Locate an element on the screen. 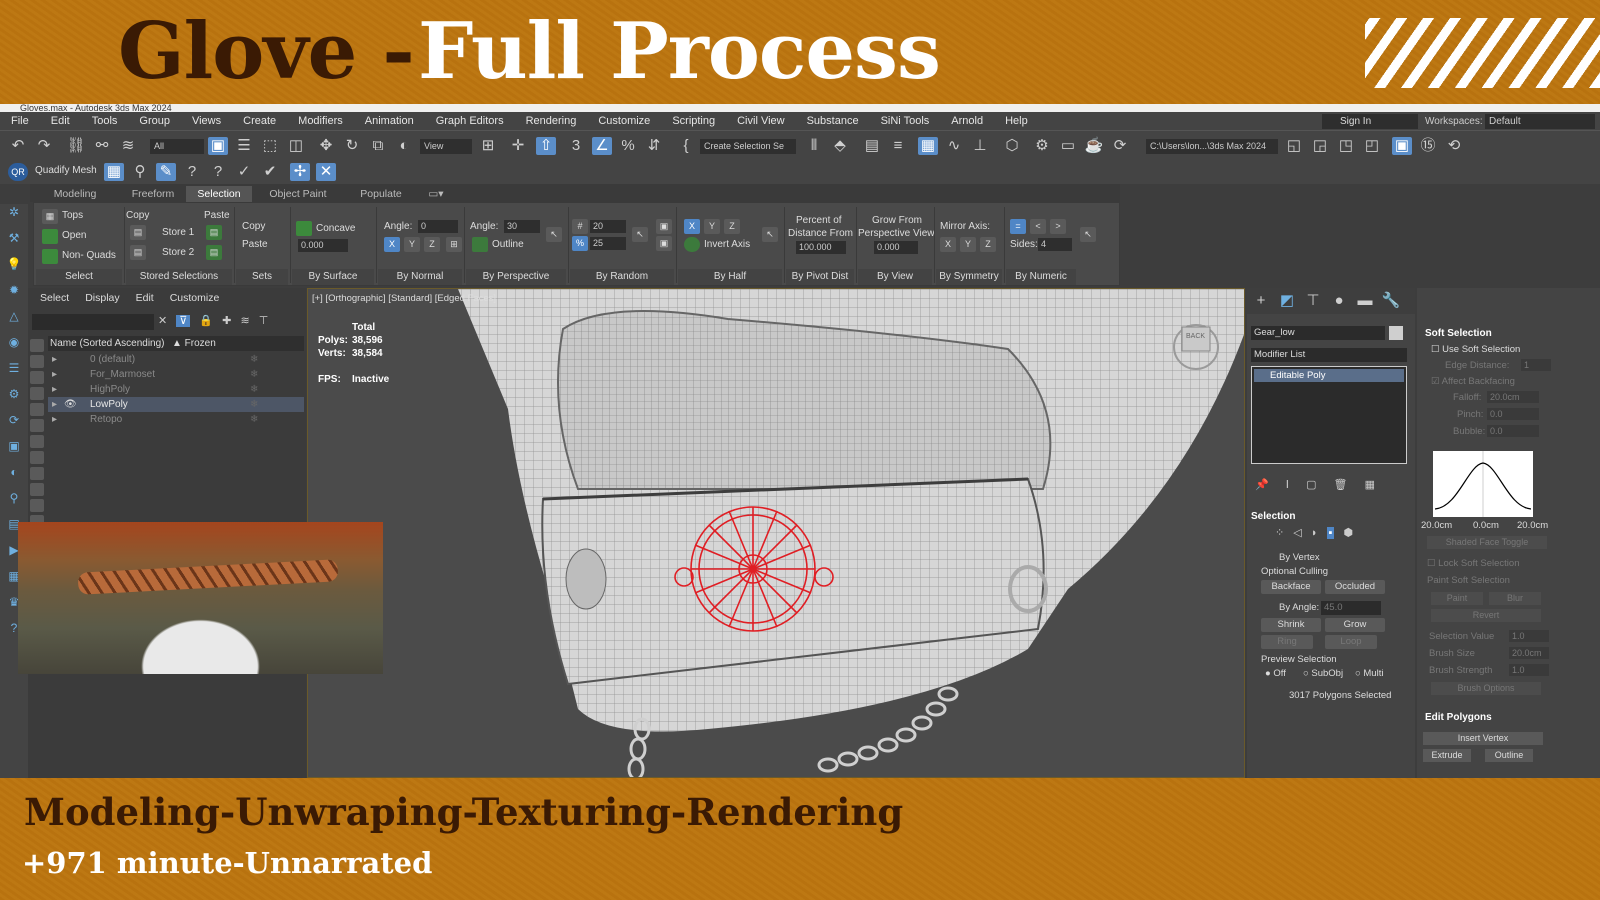  normal-invert-icon: ⊞ is located at coordinates (454, 244).